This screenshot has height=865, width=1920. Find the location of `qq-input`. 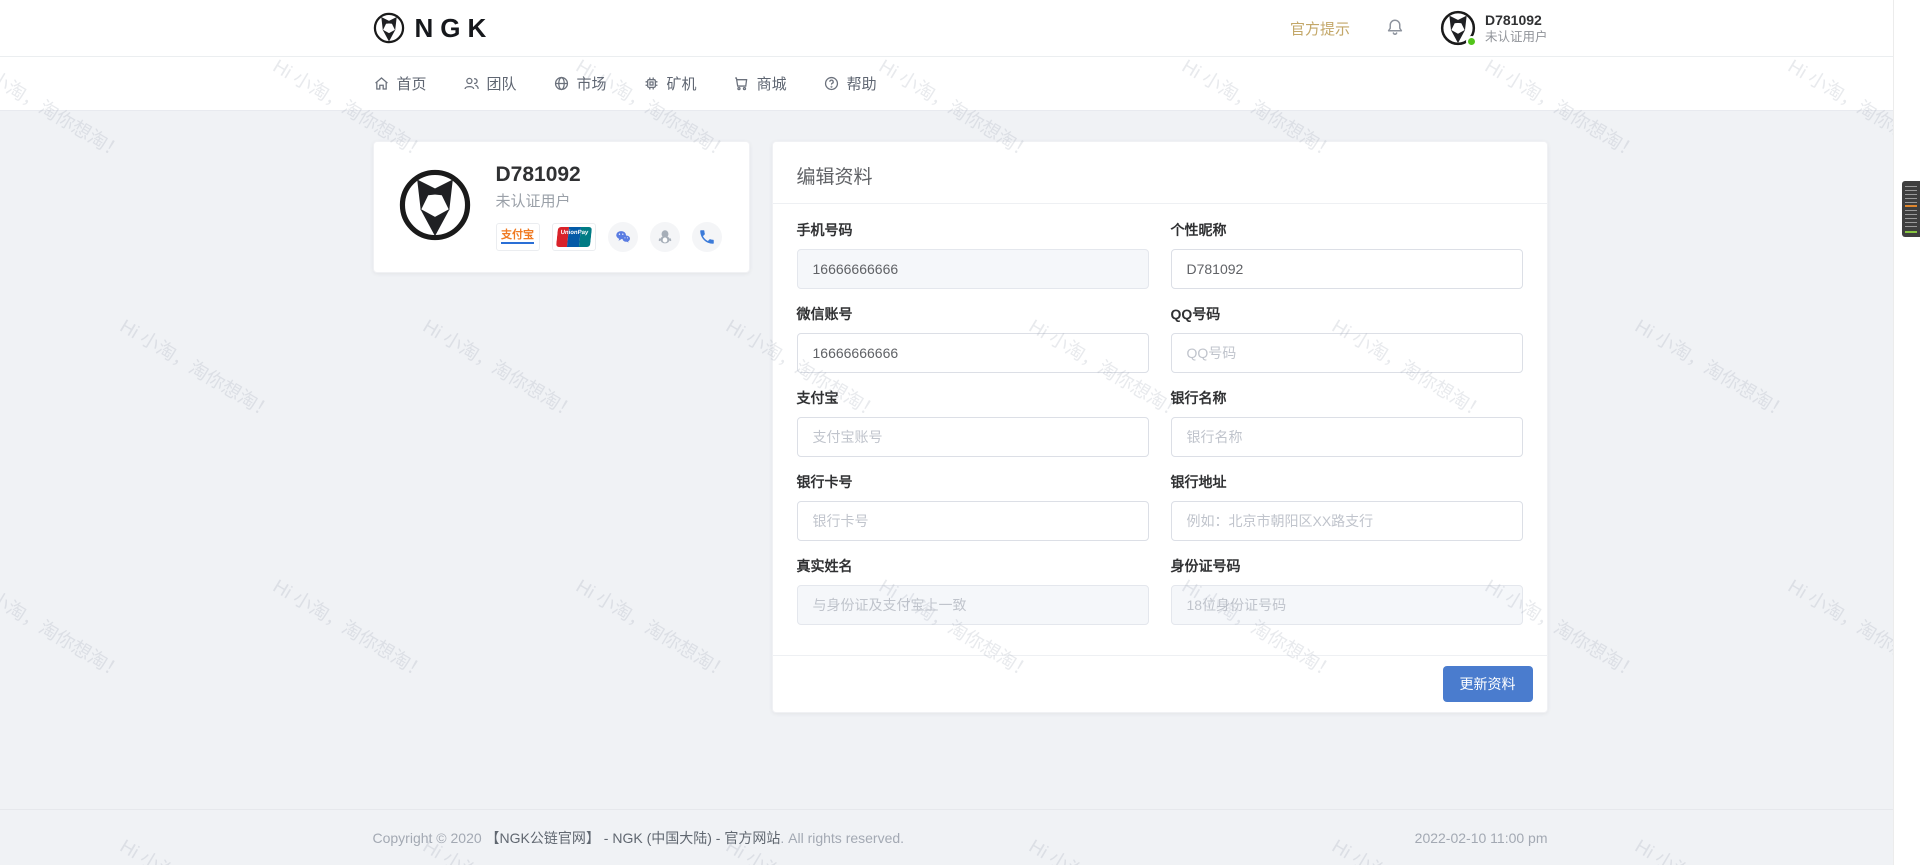

qq-input is located at coordinates (1346, 353).